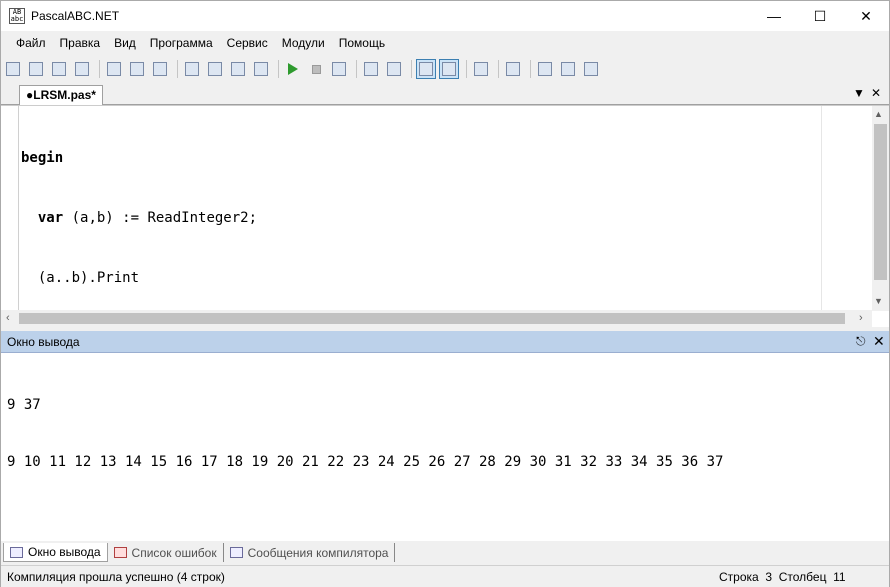 The height and width of the screenshot is (587, 890). Describe the element at coordinates (362, 43) in the screenshot. I see `menu-help: Помощь` at that location.